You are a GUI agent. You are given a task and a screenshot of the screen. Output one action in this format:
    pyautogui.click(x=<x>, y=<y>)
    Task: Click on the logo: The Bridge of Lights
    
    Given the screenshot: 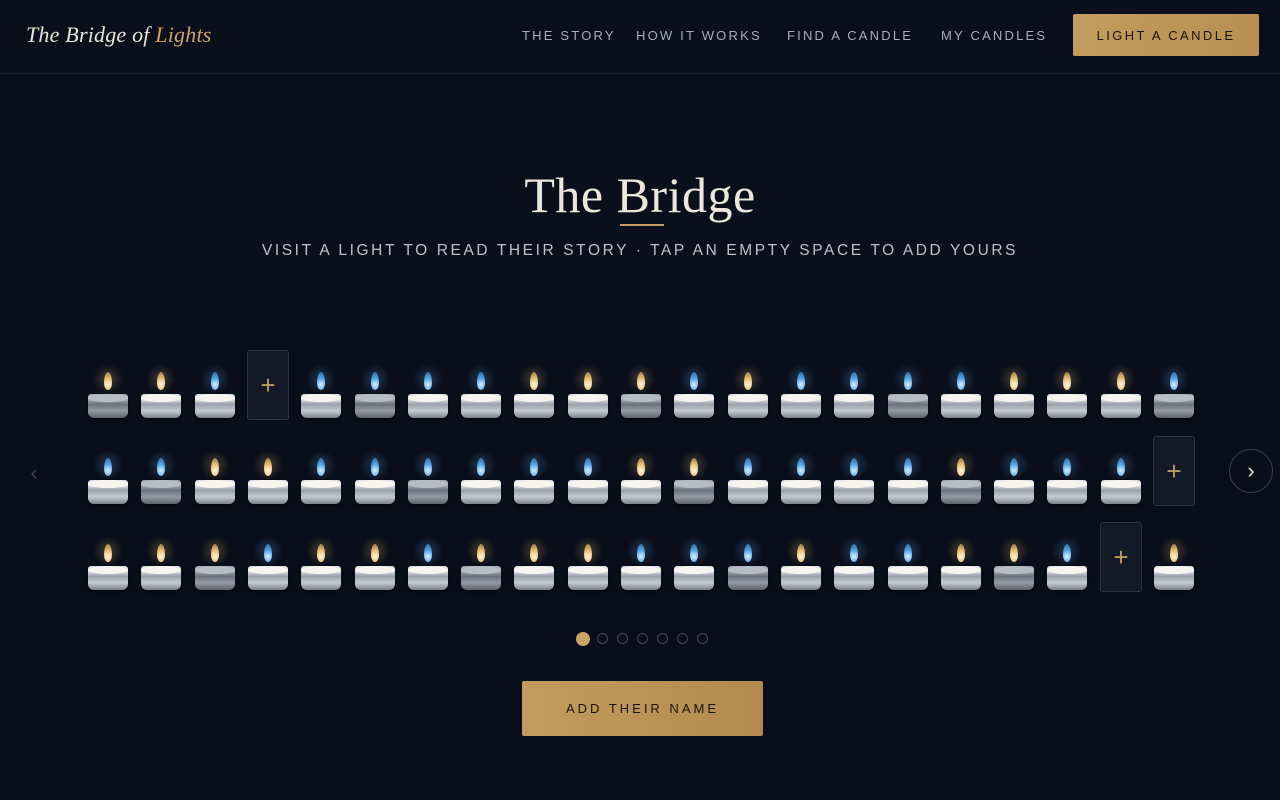 What is the action you would take?
    pyautogui.click(x=119, y=35)
    